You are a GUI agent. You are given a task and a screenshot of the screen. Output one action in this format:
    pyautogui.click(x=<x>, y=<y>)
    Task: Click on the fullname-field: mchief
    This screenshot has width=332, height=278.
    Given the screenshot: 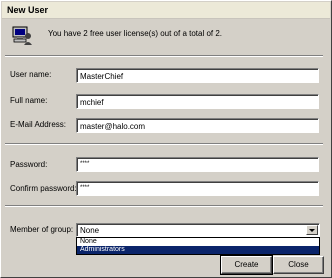 What is the action you would take?
    pyautogui.click(x=197, y=101)
    